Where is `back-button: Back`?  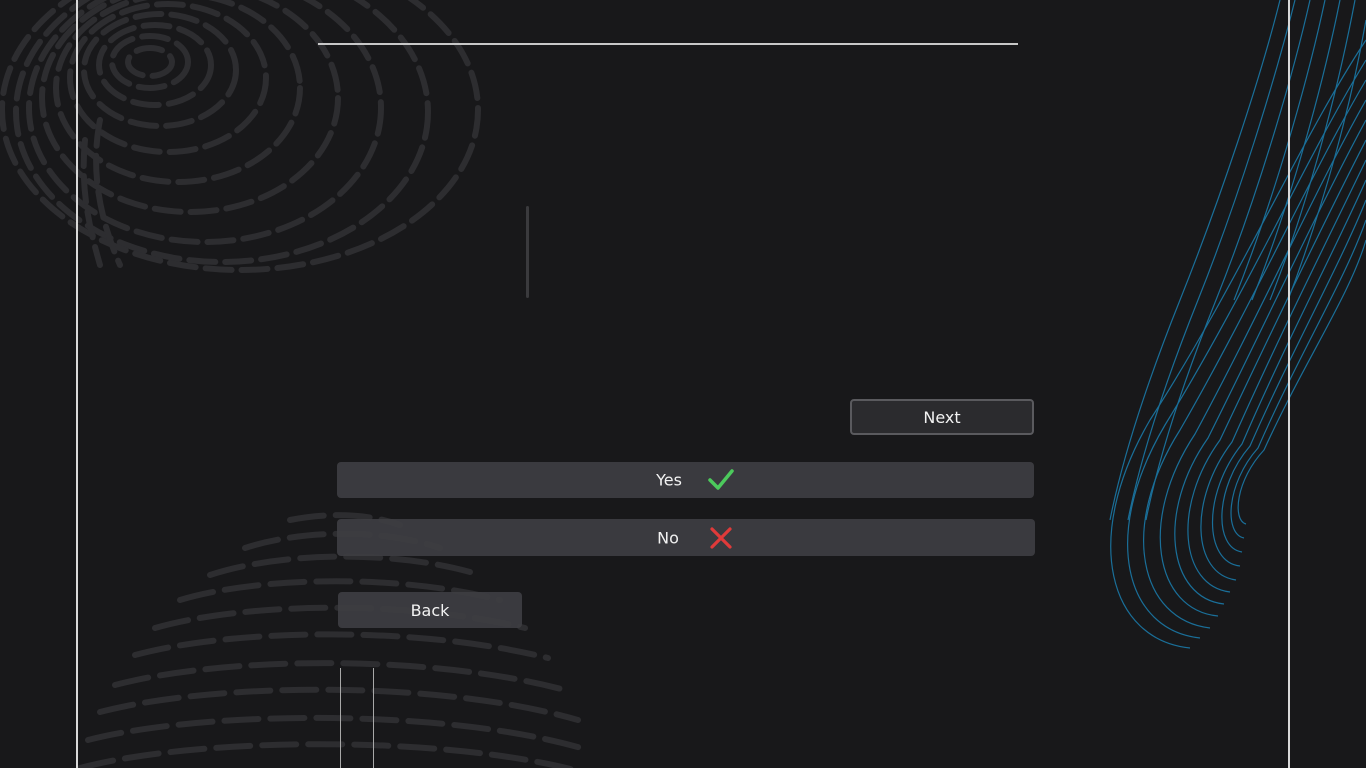 back-button: Back is located at coordinates (430, 610).